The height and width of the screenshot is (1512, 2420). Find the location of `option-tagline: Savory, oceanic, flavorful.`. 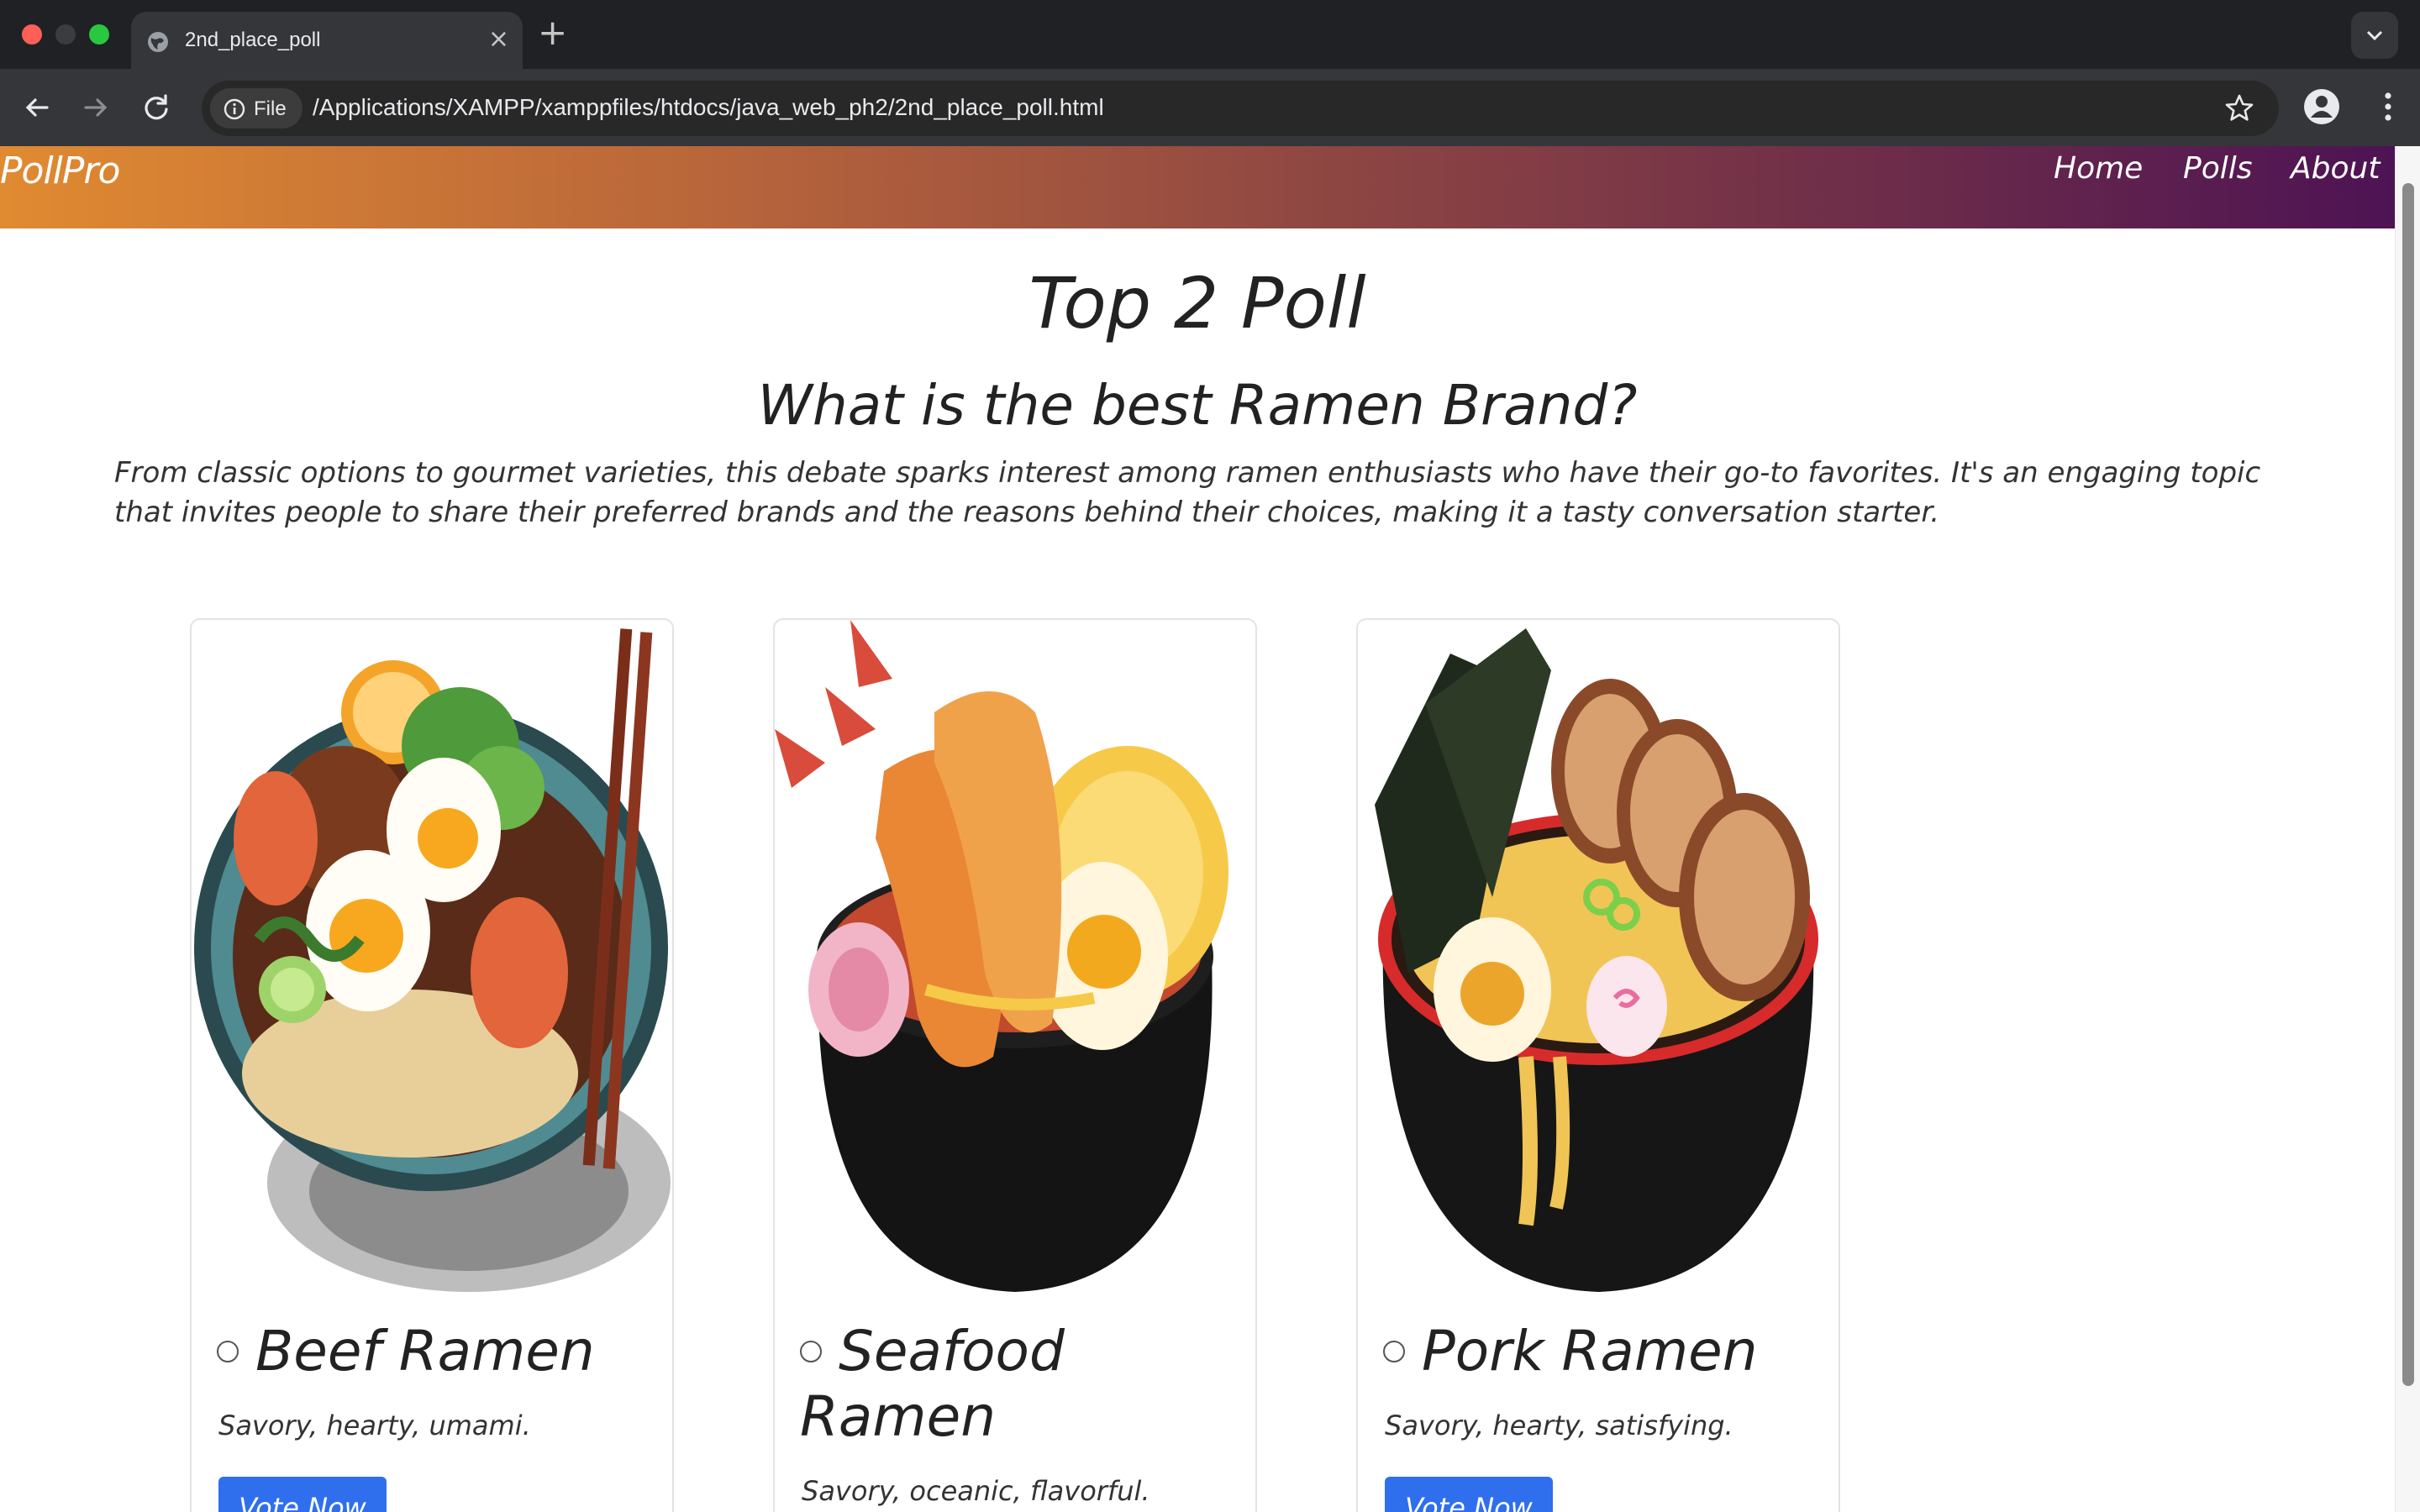

option-tagline: Savory, oceanic, flavorful. is located at coordinates (976, 1491).